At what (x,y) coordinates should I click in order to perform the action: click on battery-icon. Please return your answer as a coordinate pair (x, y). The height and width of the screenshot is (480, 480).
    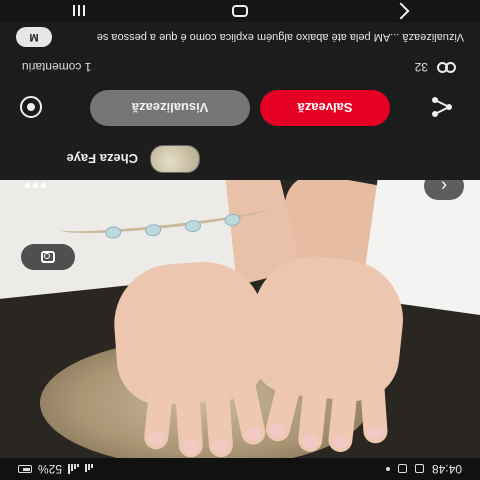
    Looking at the image, I should click on (25, 469).